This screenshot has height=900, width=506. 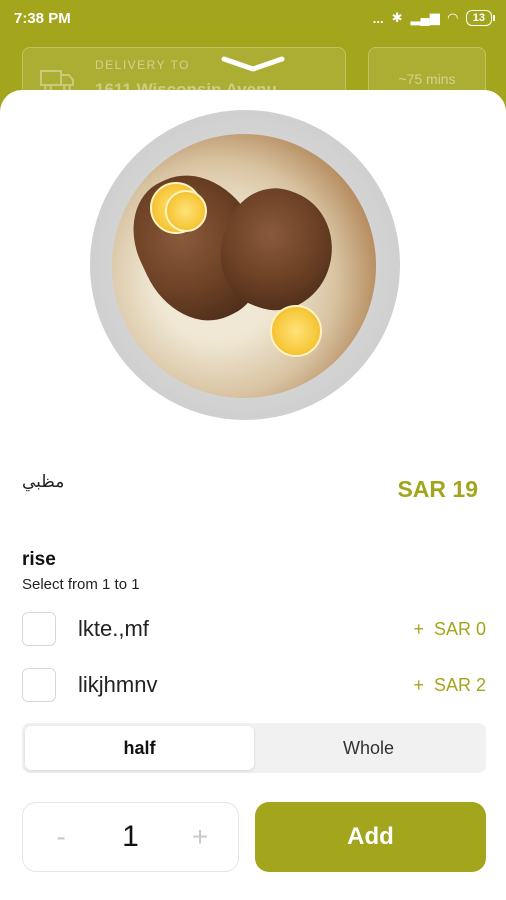 What do you see at coordinates (397, 17) in the screenshot?
I see `bluetooth-icon: ✱` at bounding box center [397, 17].